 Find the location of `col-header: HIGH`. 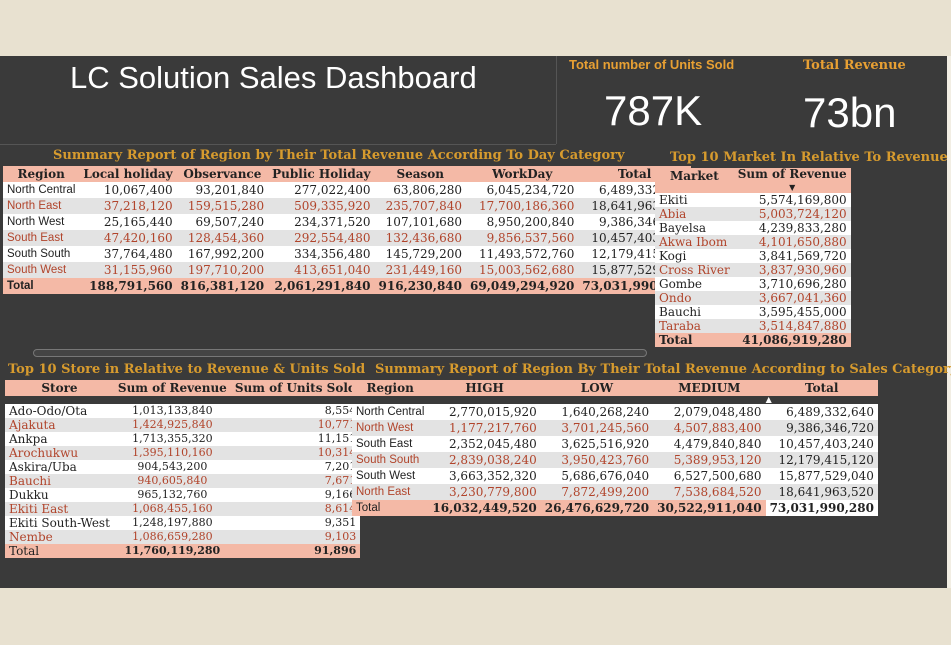

col-header: HIGH is located at coordinates (484, 388).